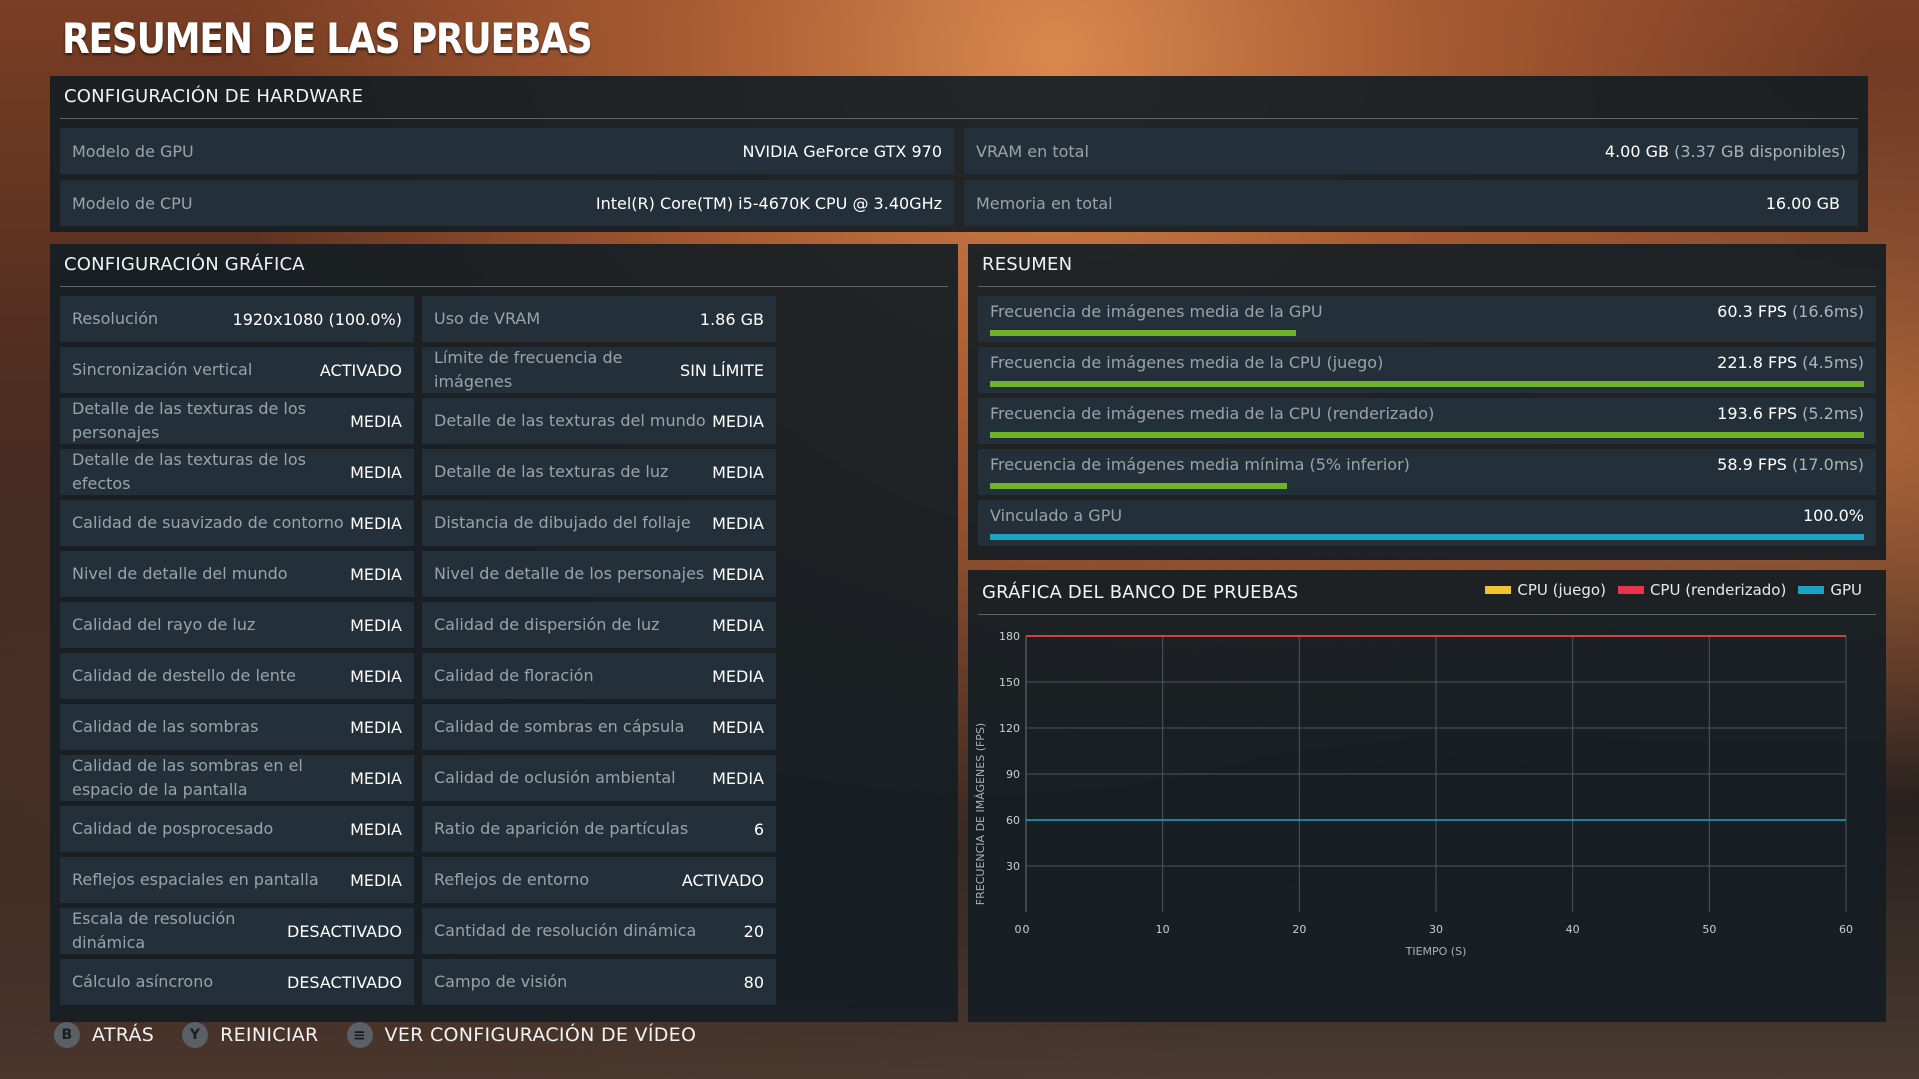 The width and height of the screenshot is (1919, 1079). Describe the element at coordinates (569, 573) in the screenshot. I see `setting-label: Nivel de detalle de los personajes` at that location.